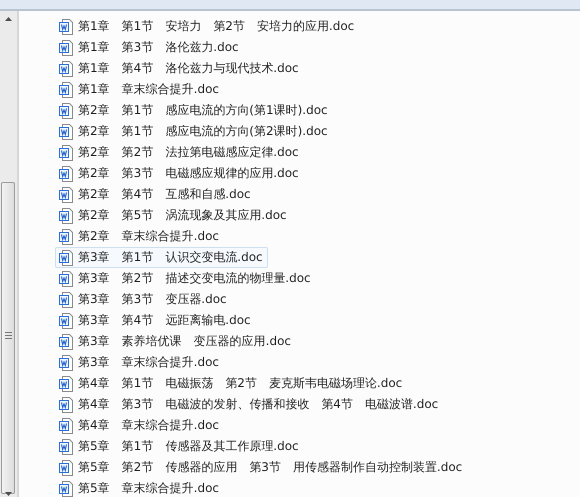  Describe the element at coordinates (161, 257) in the screenshot. I see `file-item: 第3章 第1节 认识交变电流.doc` at that location.